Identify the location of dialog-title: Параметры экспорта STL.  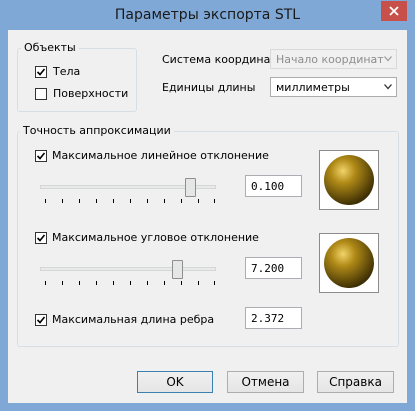
(207, 15).